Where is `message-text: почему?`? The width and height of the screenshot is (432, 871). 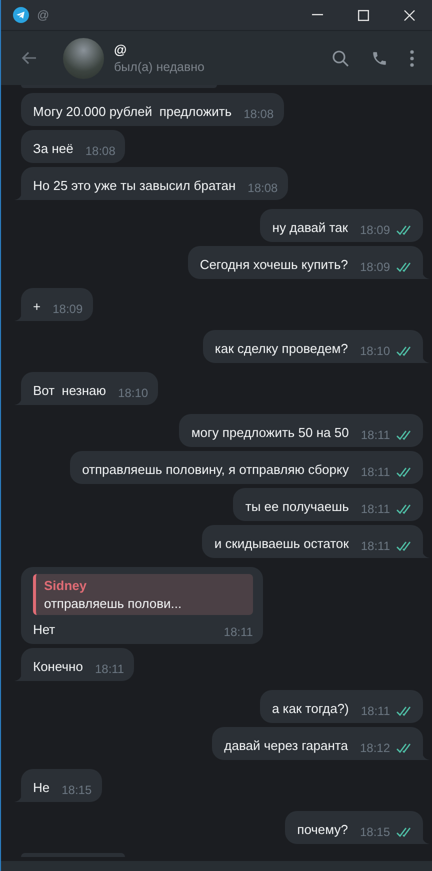
message-text: почему? is located at coordinates (322, 830).